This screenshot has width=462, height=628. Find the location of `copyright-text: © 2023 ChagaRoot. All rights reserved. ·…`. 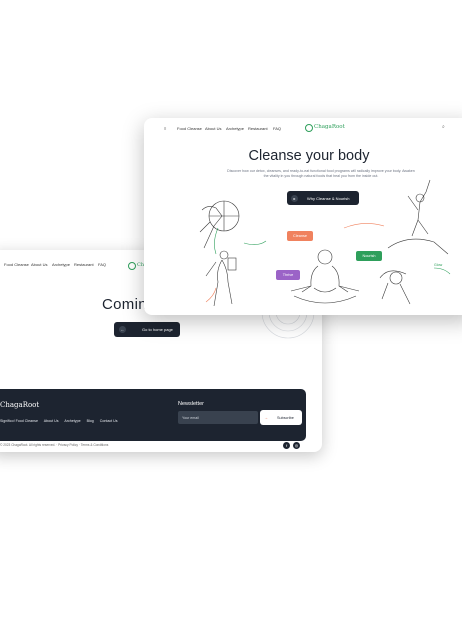

copyright-text: © 2023 ChagaRoot. All rights reserved. ·… is located at coordinates (54, 445).